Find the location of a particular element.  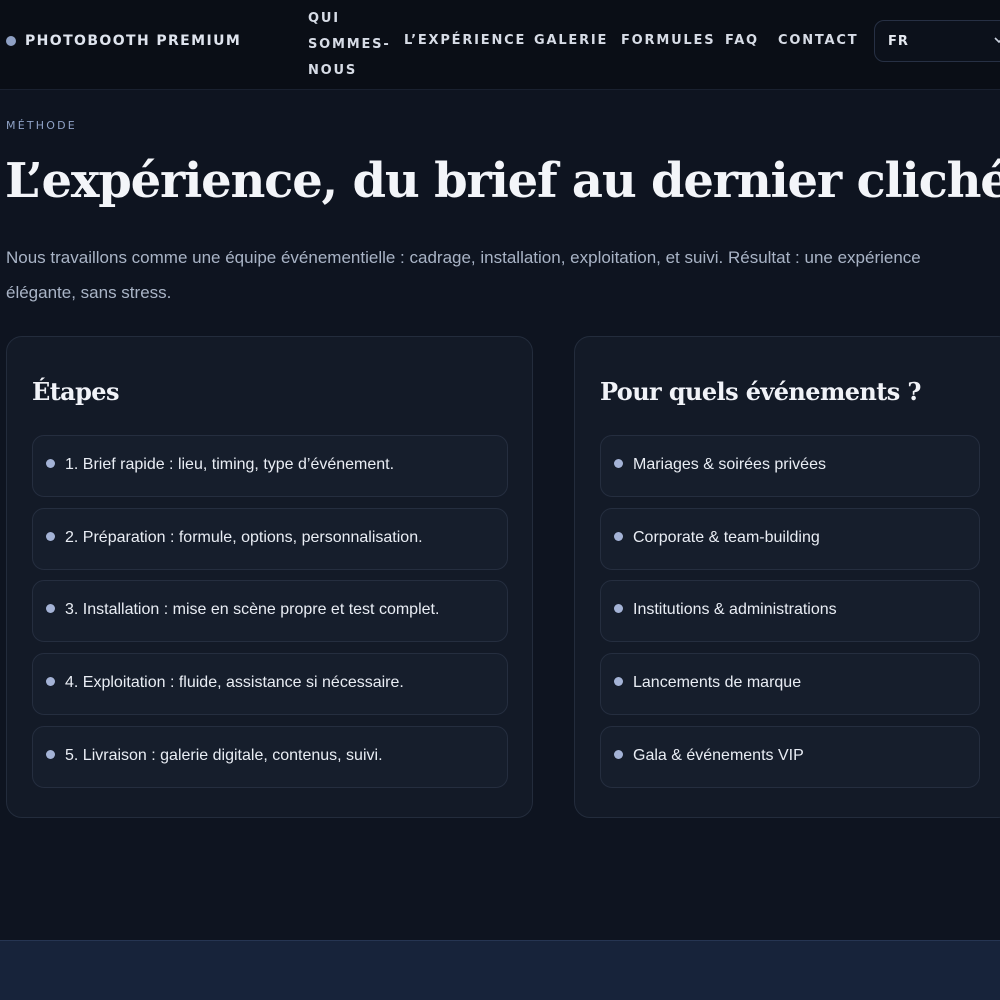

nav-qui-sommes-nous: QUI SOMMES-NOUS is located at coordinates (348, 45).